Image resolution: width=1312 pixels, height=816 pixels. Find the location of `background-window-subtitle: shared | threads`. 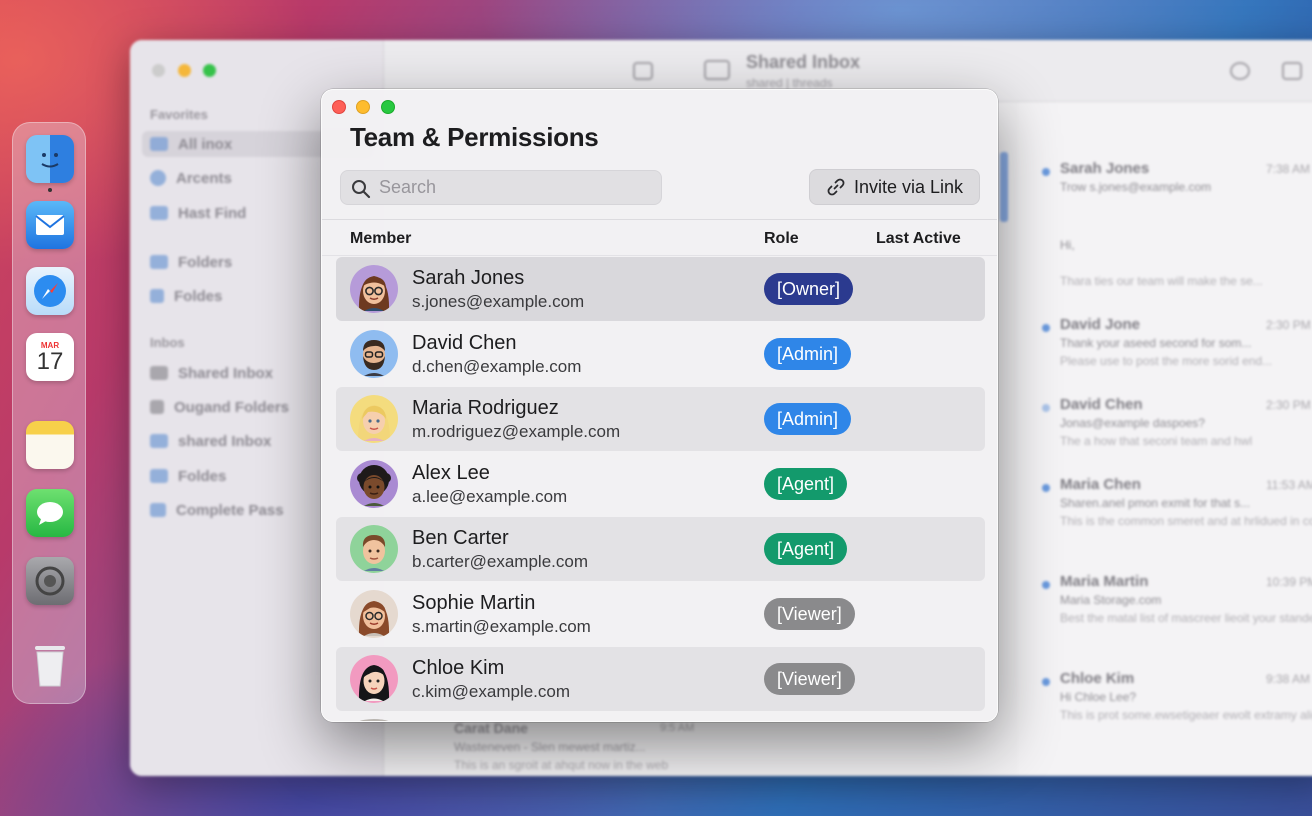

background-window-subtitle: shared | threads is located at coordinates (789, 83).